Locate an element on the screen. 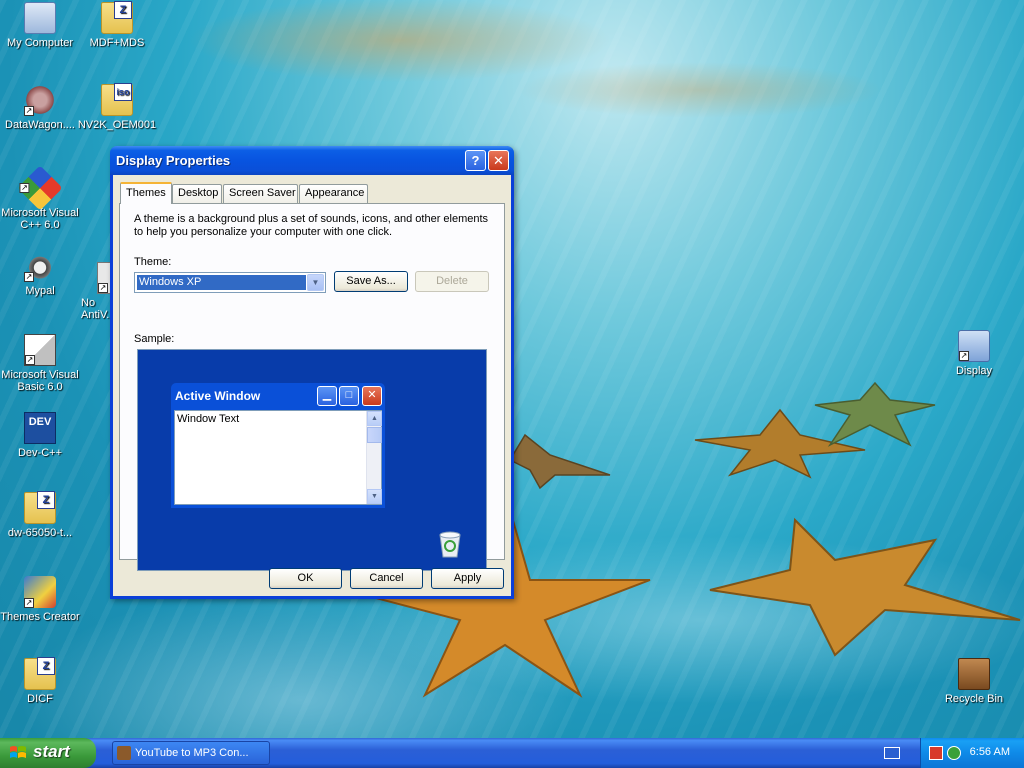  ok-button: OK is located at coordinates (305, 578).